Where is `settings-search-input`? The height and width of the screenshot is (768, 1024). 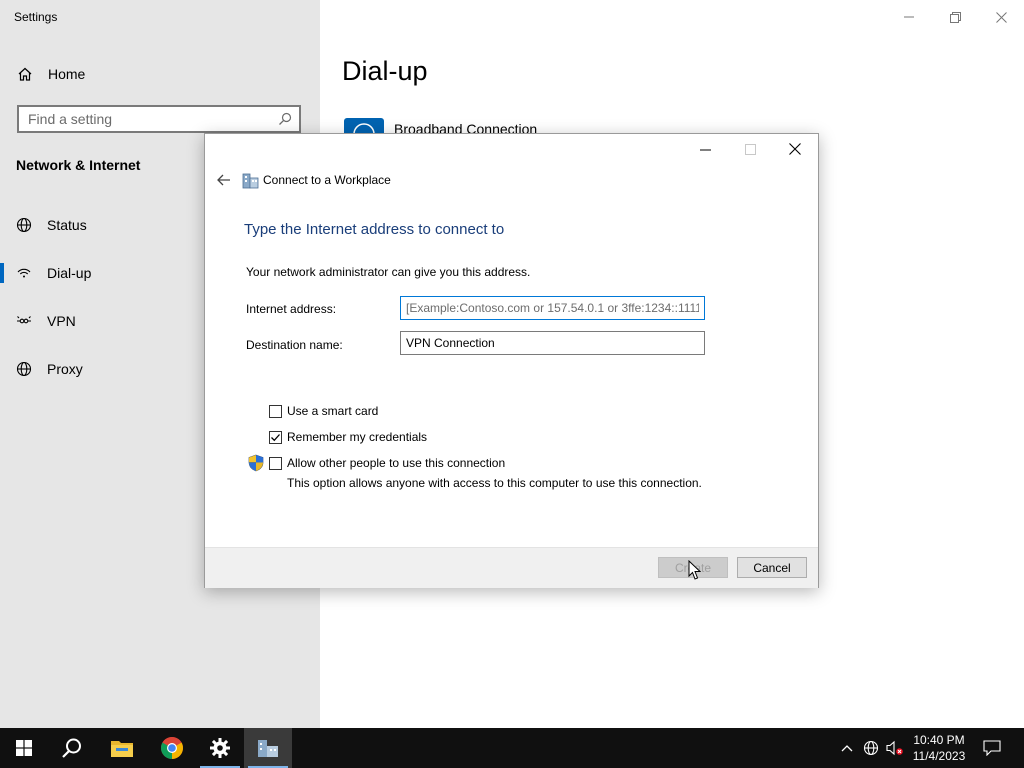 settings-search-input is located at coordinates (145, 119).